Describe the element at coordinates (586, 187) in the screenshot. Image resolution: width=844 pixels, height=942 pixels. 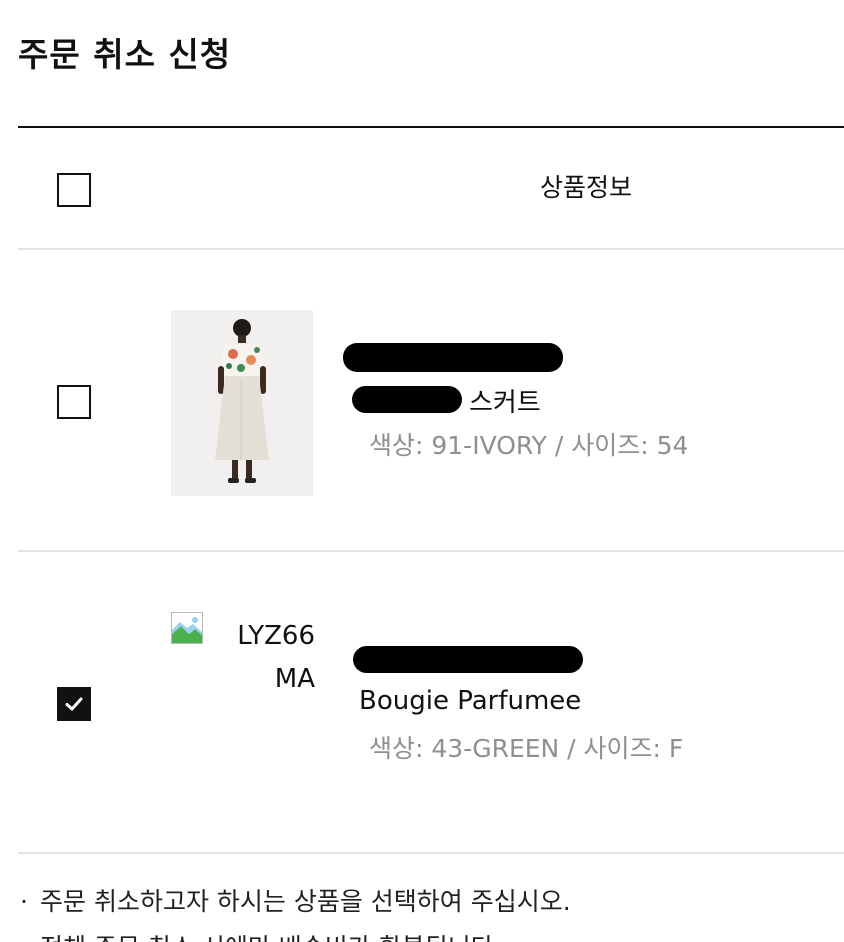
I see `product-info-header: 상품정보` at that location.